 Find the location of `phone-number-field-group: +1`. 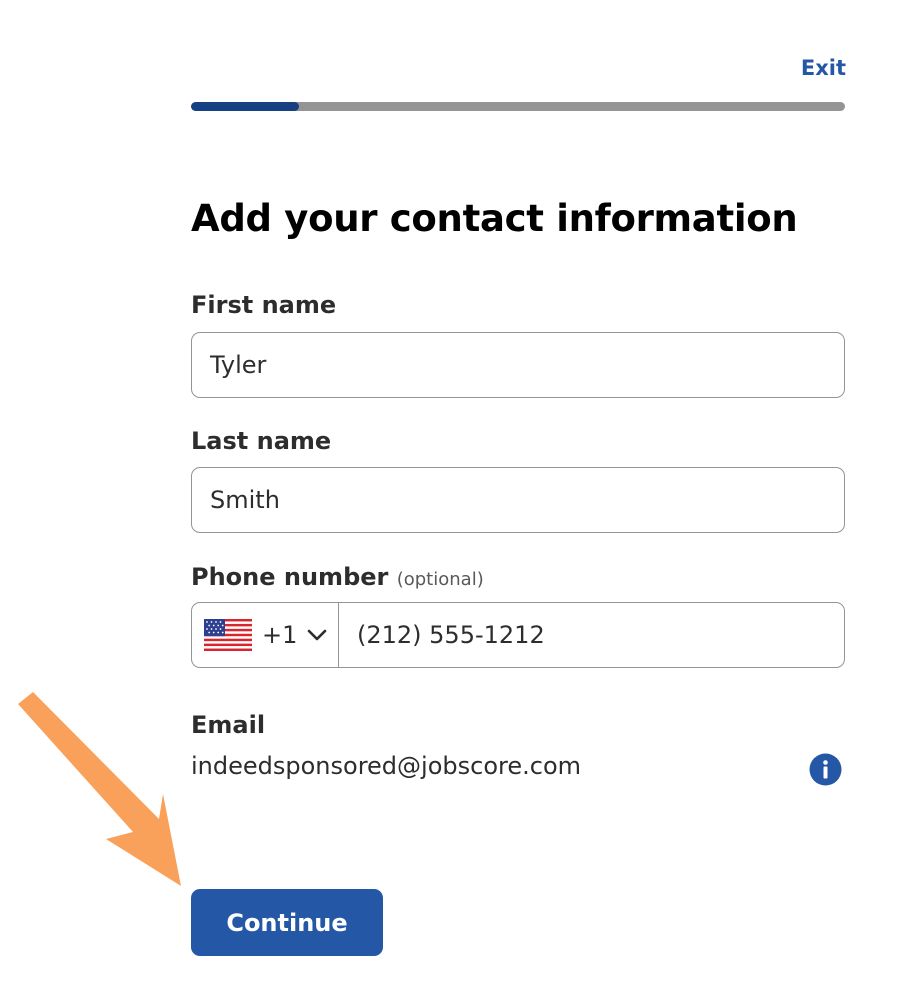

phone-number-field-group: +1 is located at coordinates (518, 635).